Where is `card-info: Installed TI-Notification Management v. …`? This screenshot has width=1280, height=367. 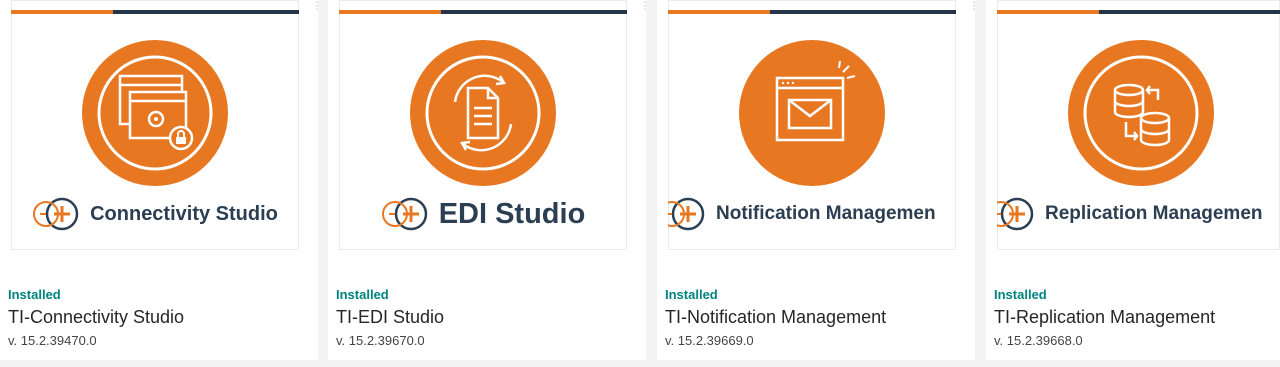 card-info: Installed TI-Notification Management v. … is located at coordinates (816, 317).